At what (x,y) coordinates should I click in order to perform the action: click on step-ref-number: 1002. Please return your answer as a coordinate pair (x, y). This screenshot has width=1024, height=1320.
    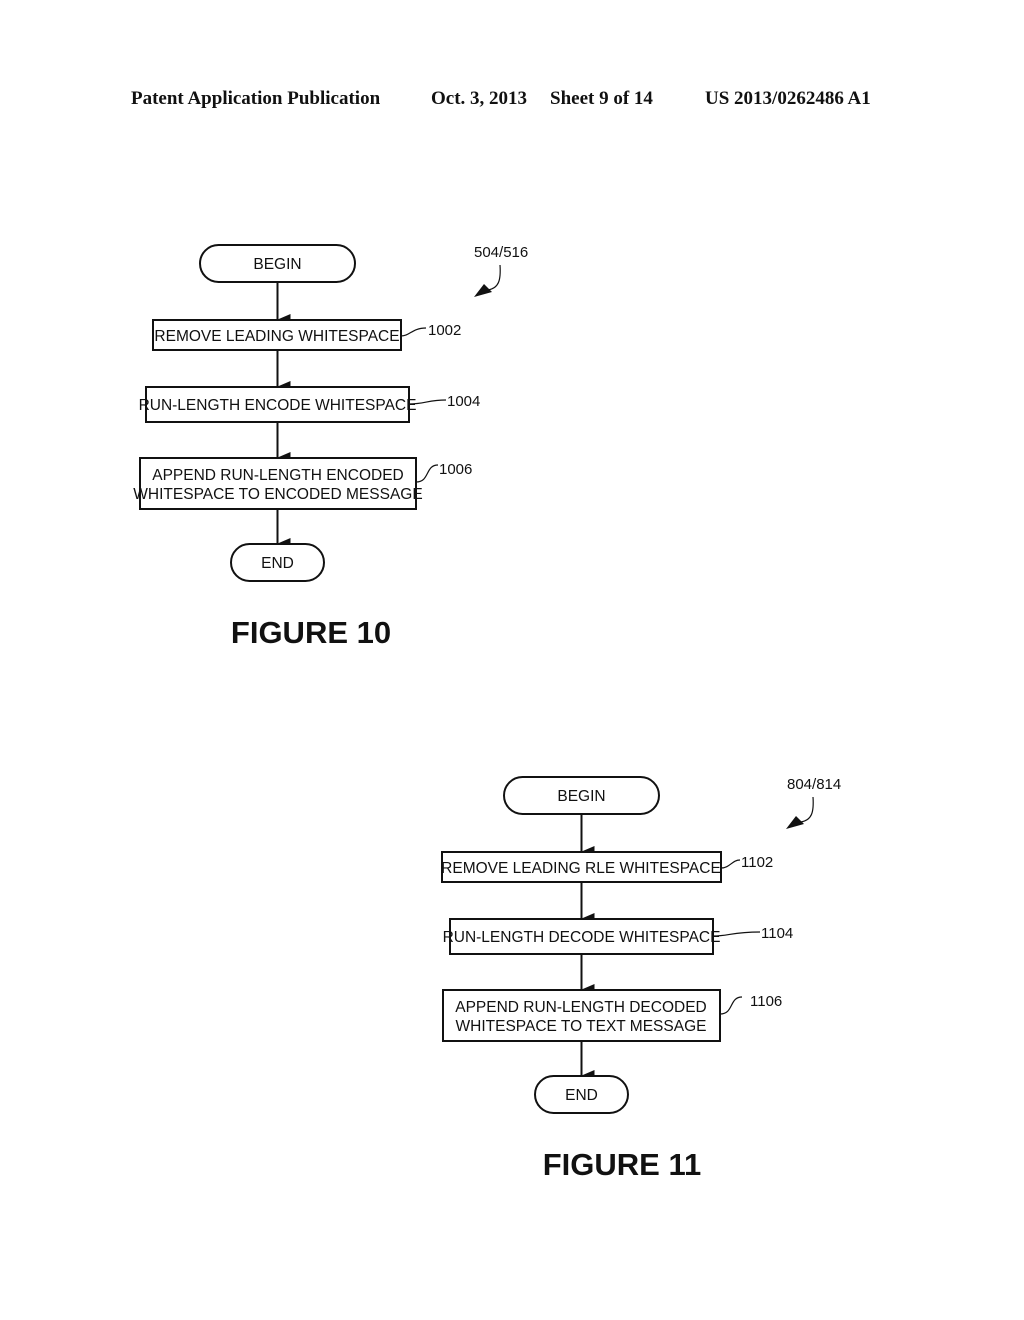
    Looking at the image, I should click on (444, 330).